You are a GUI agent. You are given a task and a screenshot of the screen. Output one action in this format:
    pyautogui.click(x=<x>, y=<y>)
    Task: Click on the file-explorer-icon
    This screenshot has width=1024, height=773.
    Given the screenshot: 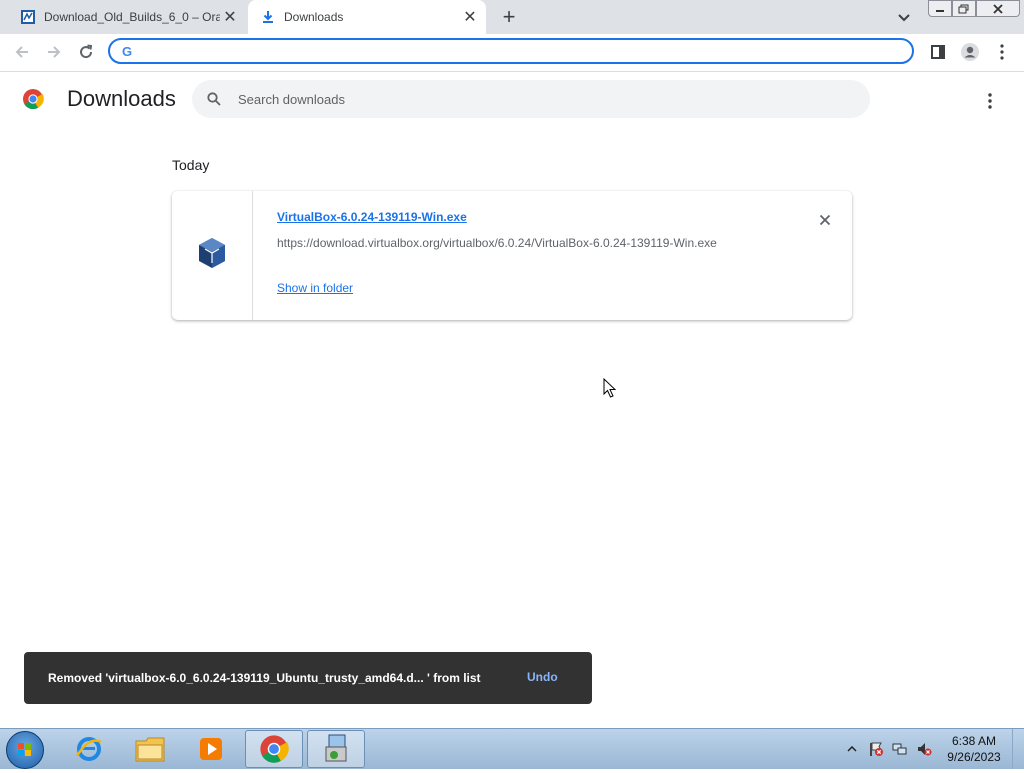 What is the action you would take?
    pyautogui.click(x=150, y=749)
    